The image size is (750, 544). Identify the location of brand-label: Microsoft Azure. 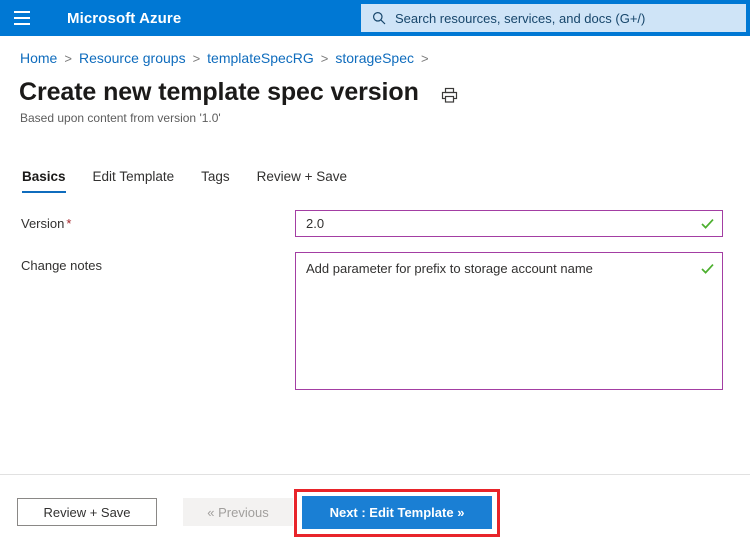
(124, 18).